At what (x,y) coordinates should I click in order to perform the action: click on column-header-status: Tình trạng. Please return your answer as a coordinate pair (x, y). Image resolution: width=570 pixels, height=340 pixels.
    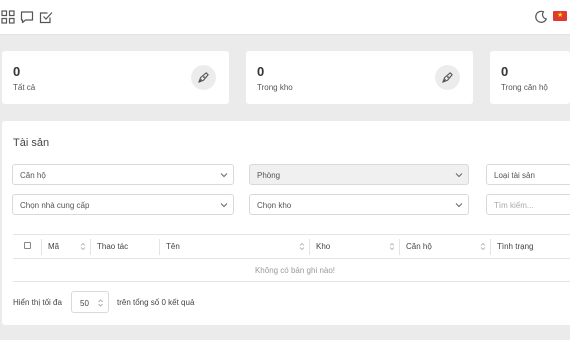
    Looking at the image, I should click on (533, 246).